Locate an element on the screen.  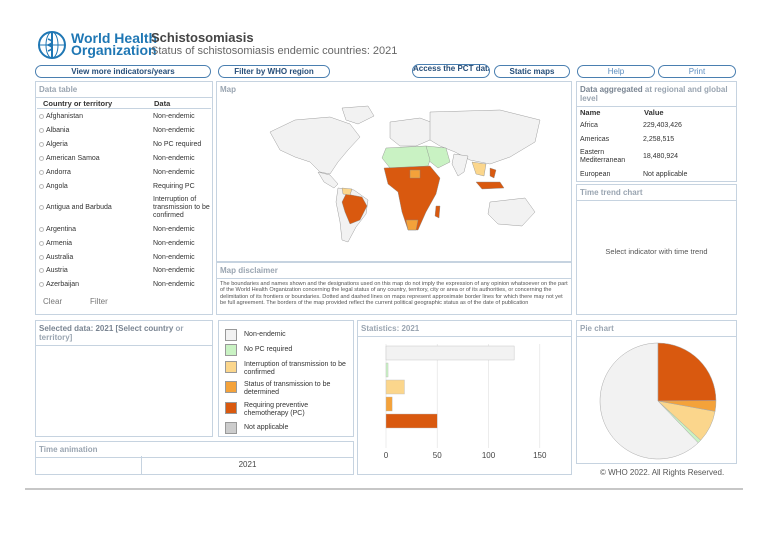
map-australia is located at coordinates (511, 212).